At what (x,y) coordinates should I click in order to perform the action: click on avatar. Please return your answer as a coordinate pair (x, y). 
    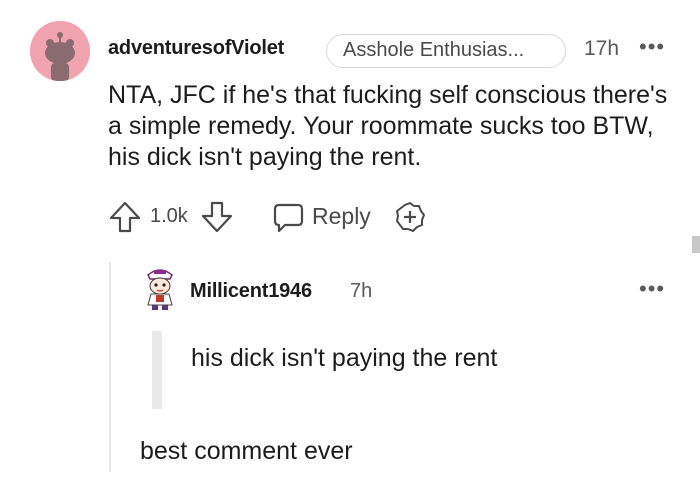
    Looking at the image, I should click on (60, 51).